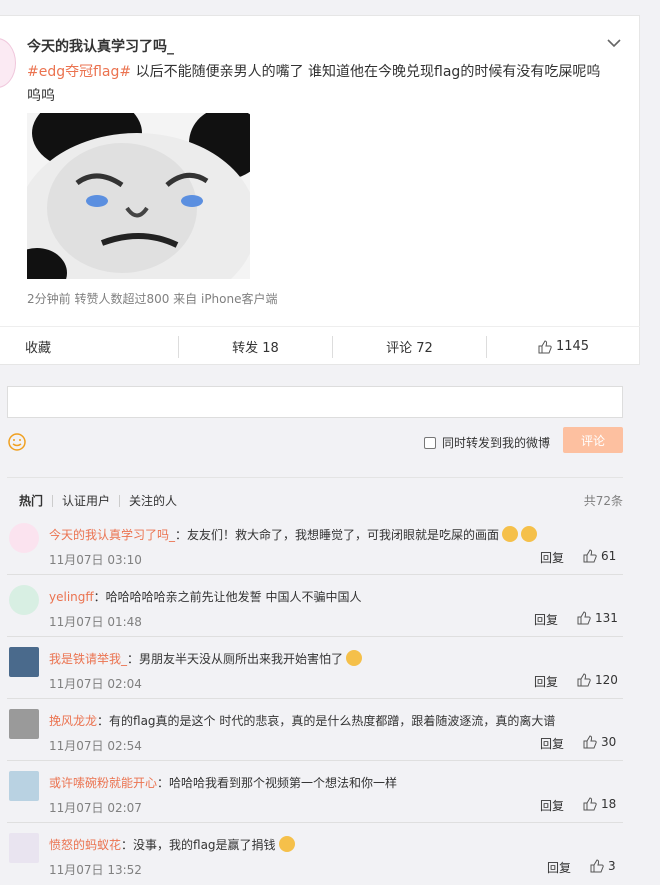  What do you see at coordinates (71, 597) in the screenshot?
I see `commenter-name: yelingff` at bounding box center [71, 597].